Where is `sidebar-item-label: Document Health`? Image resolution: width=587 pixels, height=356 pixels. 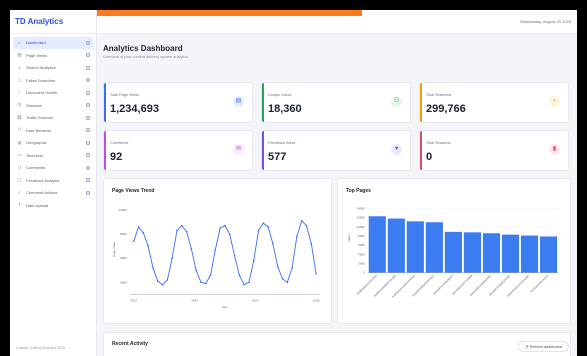 sidebar-item-label: Document Health is located at coordinates (41, 93).